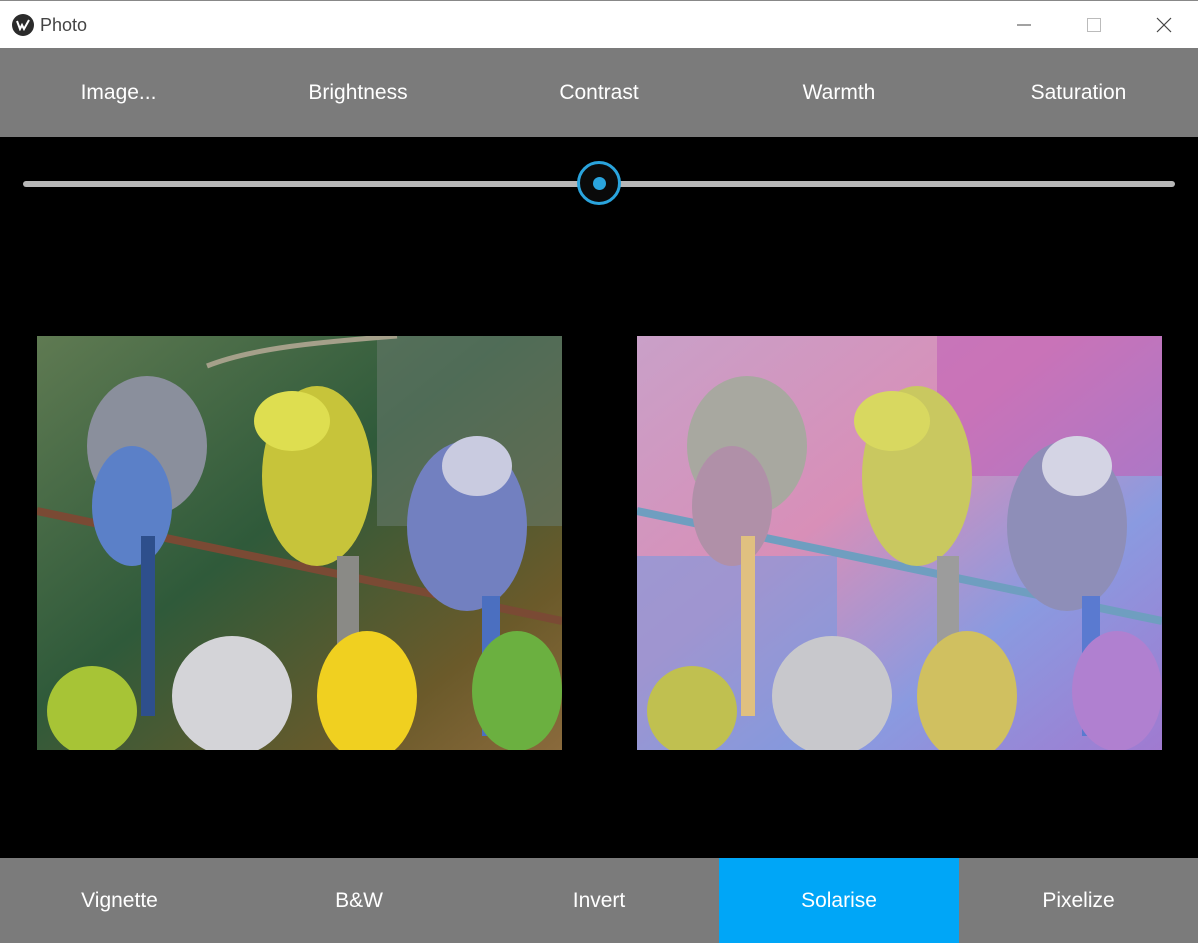  I want to click on warmth-button: Warmth, so click(839, 92).